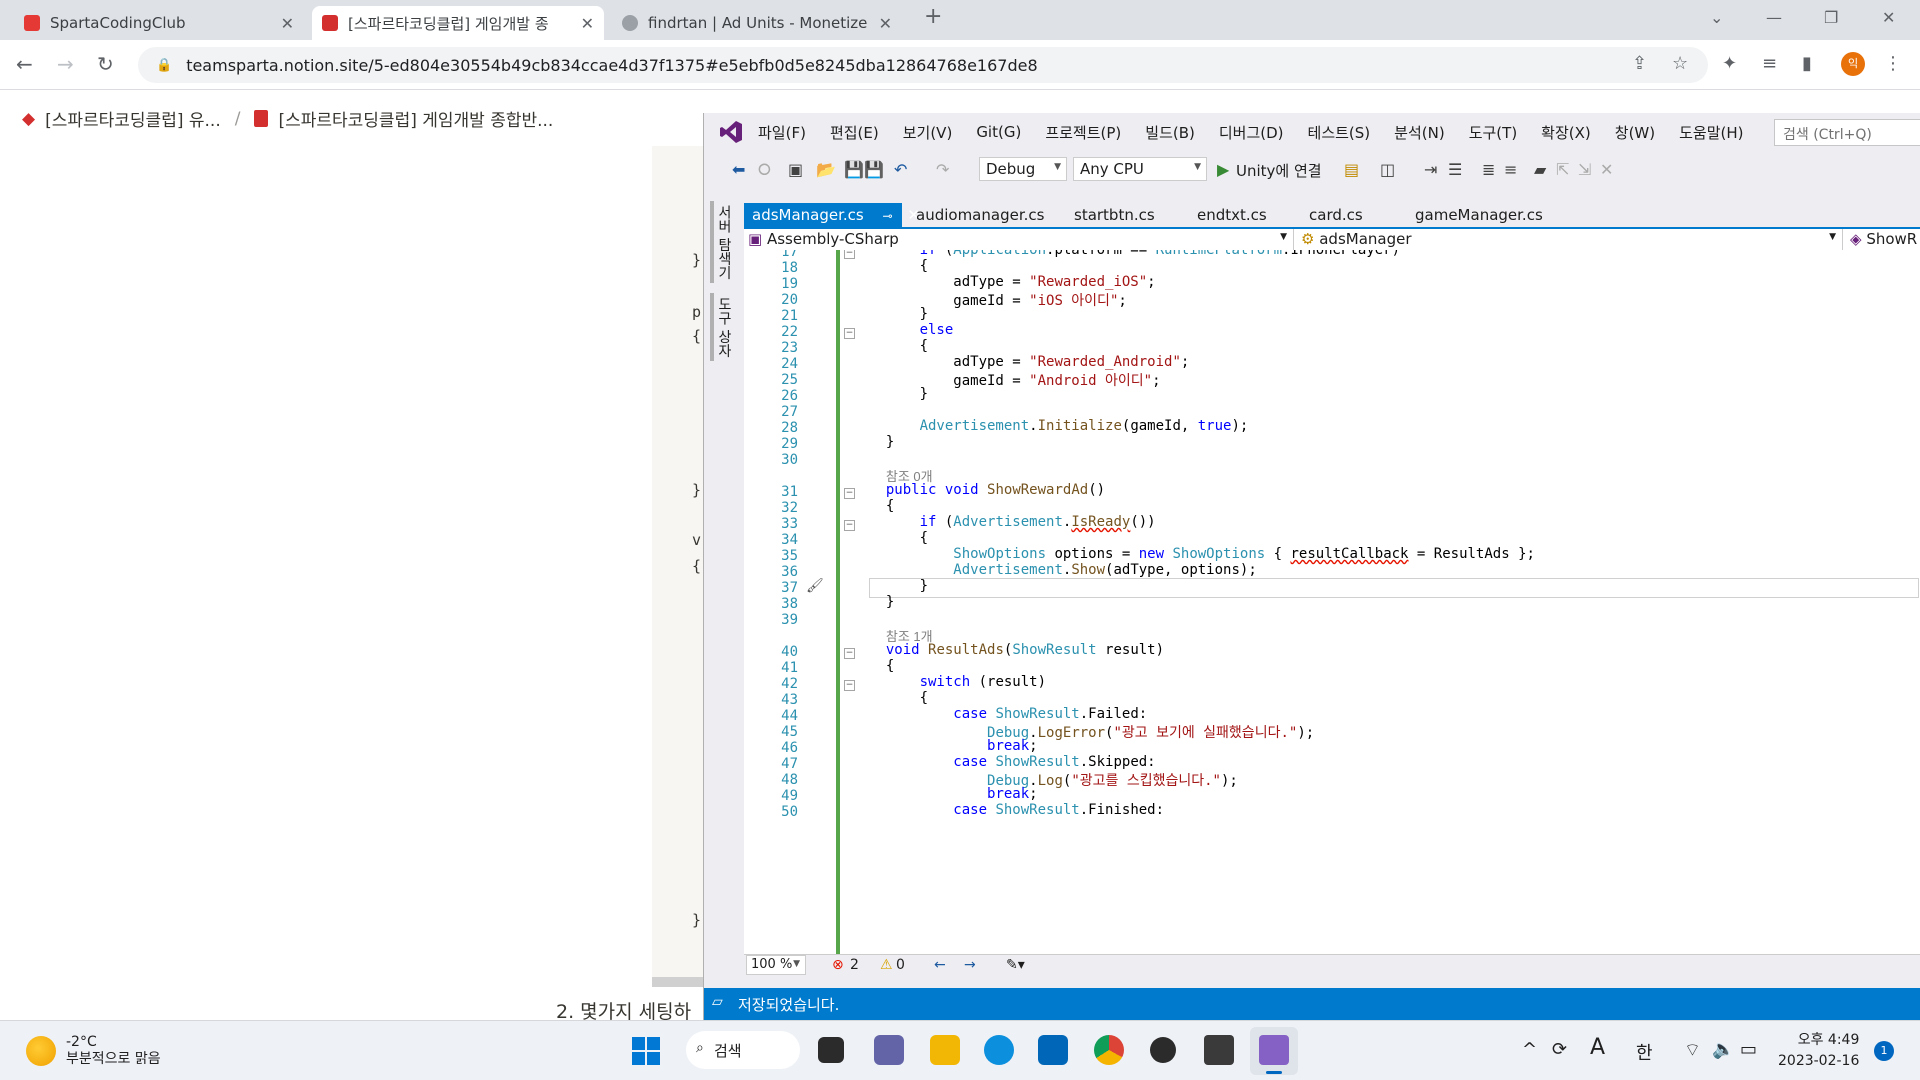 The image size is (1920, 1080). Describe the element at coordinates (1109, 1050) in the screenshot. I see `chrome-icon` at that location.